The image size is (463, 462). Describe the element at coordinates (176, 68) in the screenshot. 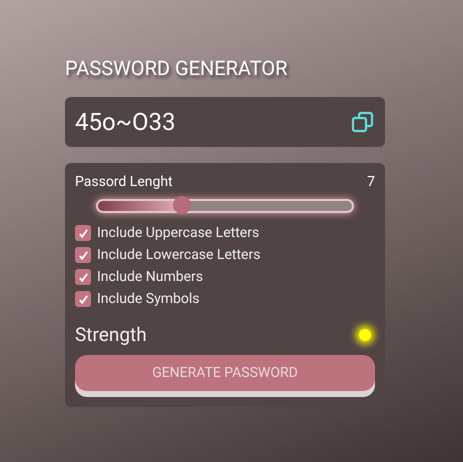

I see `app-title: PASSWORD GENERATOR` at that location.